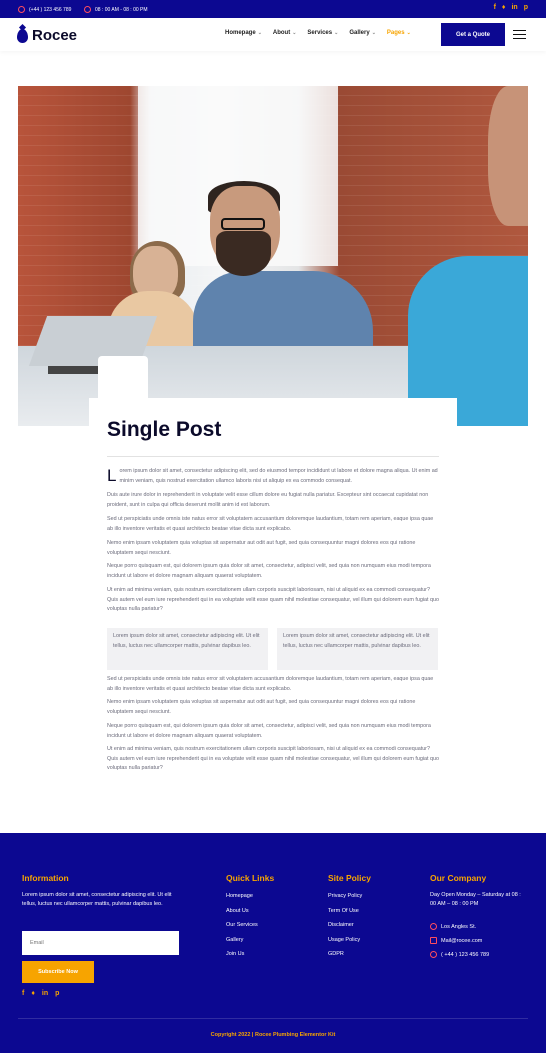 This screenshot has width=546, height=1053. What do you see at coordinates (250, 878) in the screenshot?
I see `footer-quick-links-title: Quick Links` at bounding box center [250, 878].